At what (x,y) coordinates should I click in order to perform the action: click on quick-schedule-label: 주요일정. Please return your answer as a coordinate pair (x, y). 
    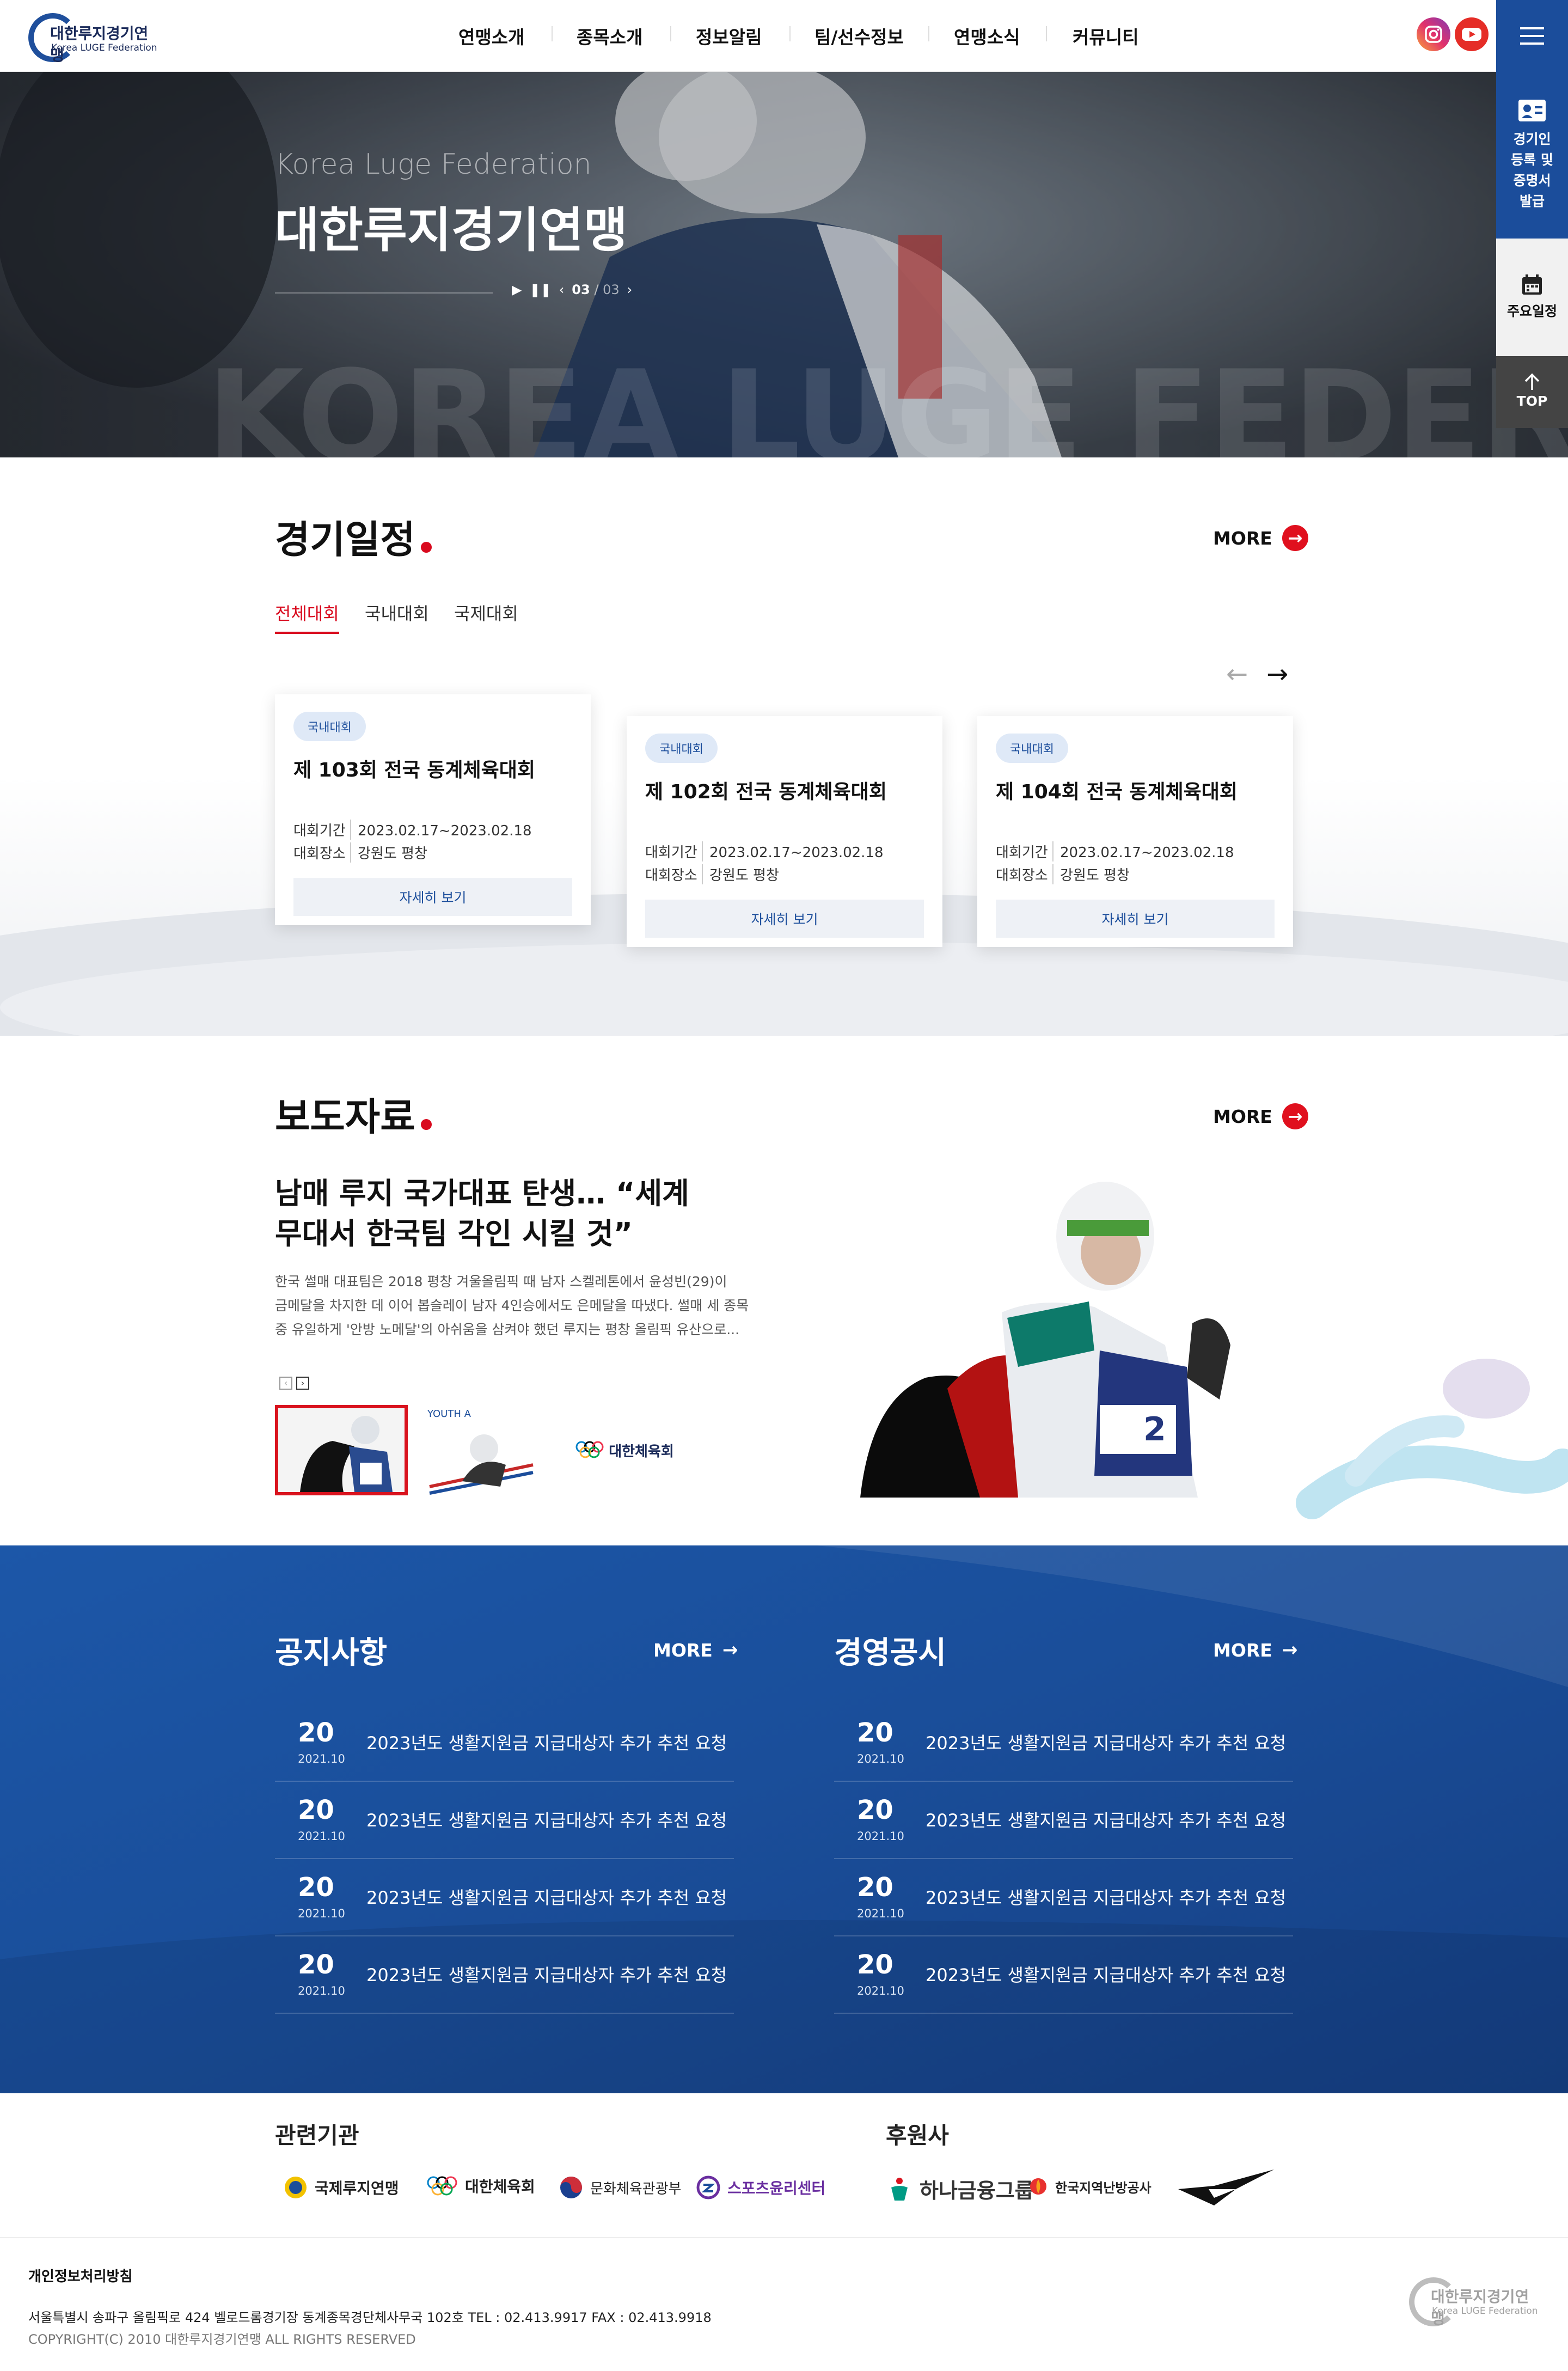
    Looking at the image, I should click on (1531, 311).